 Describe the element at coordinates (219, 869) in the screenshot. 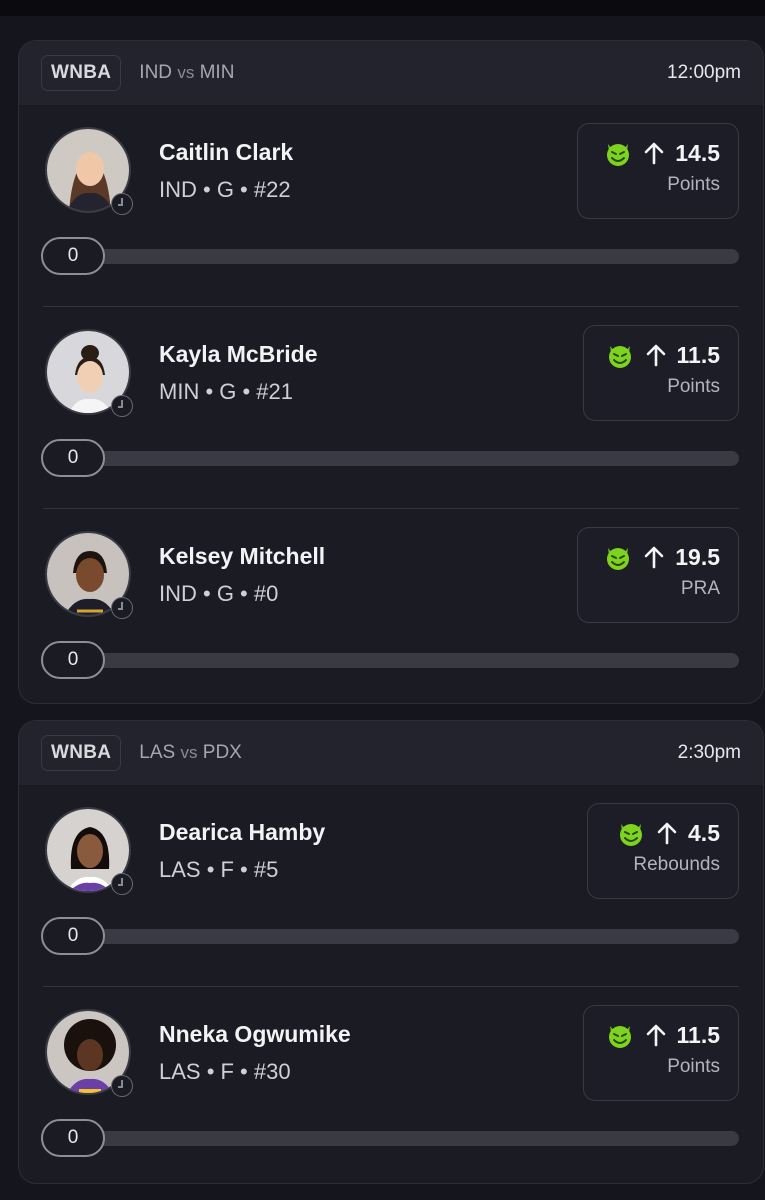

I see `player-meta: LAS • F • #5` at that location.